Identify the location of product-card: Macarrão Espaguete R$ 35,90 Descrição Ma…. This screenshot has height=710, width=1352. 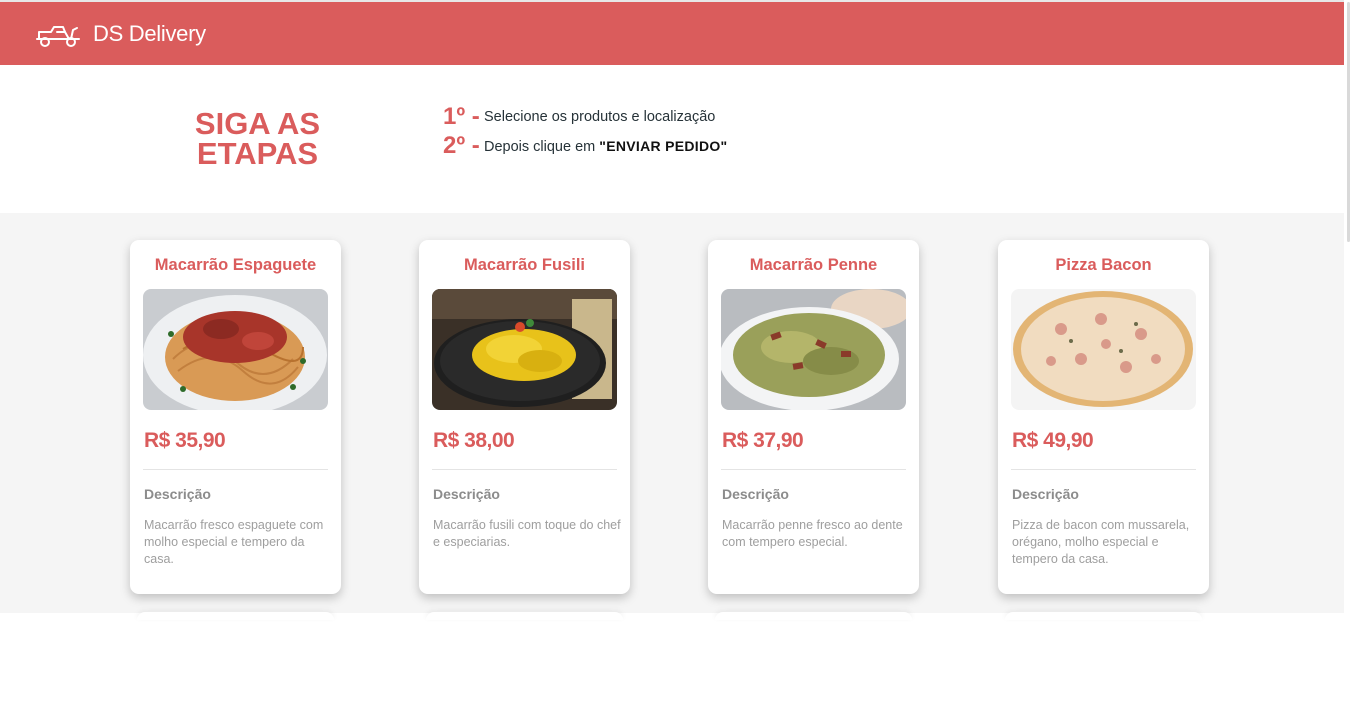
(235, 417).